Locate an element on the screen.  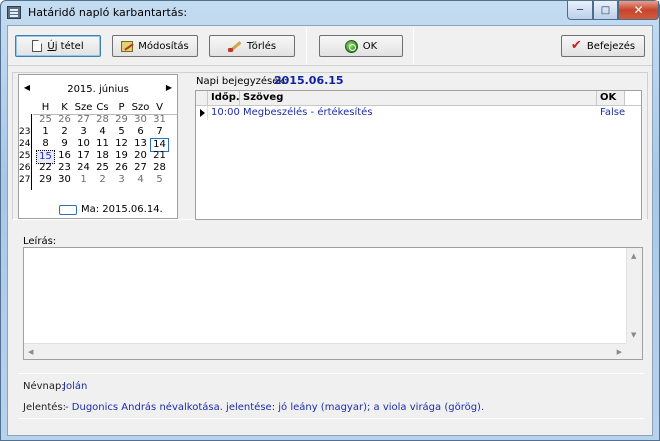
finish-button: ✔ Befejezés is located at coordinates (603, 46).